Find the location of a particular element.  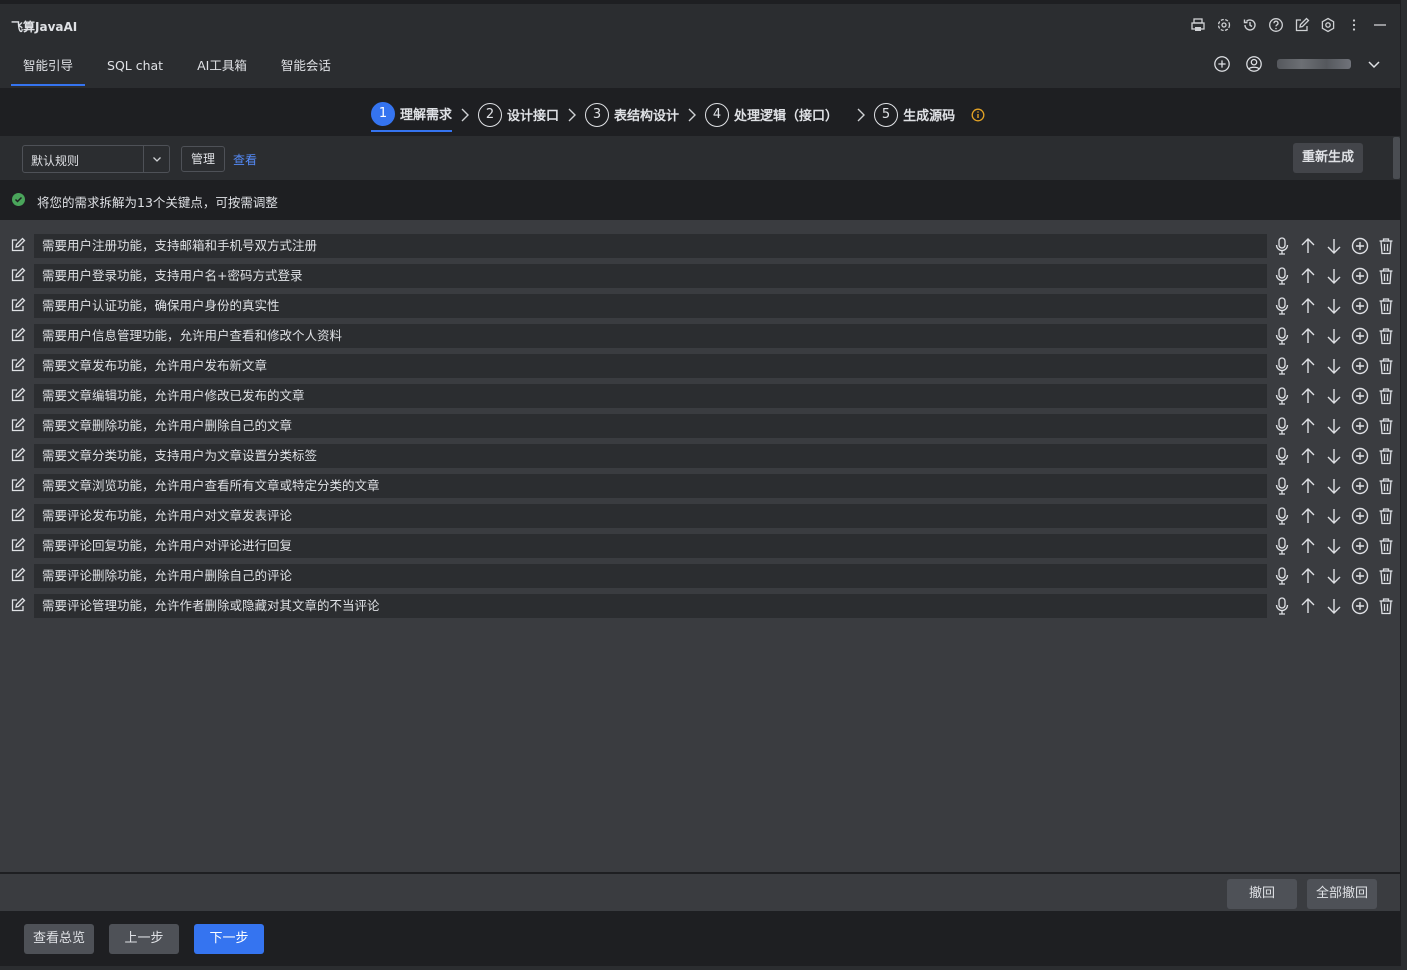

info-icon is located at coordinates (978, 115).